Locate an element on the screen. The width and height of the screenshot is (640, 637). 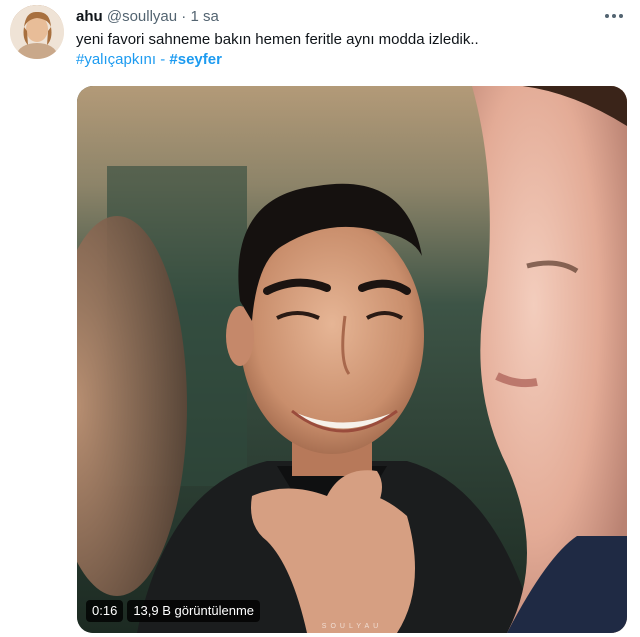
hashtag-line: #yalıçapkını - #seyfer is located at coordinates (350, 60).